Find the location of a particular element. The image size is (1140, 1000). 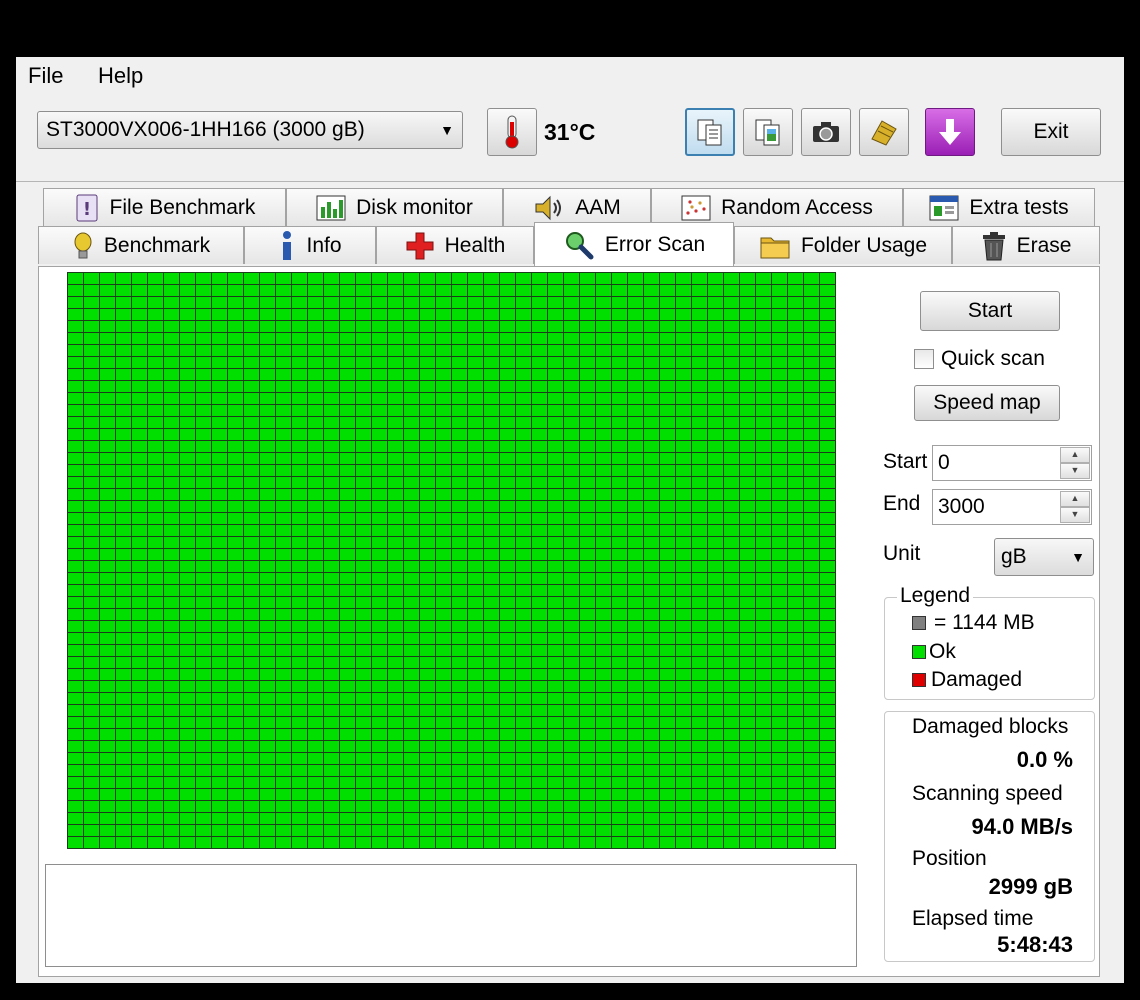

unit-field-label: Unit is located at coordinates (902, 553).